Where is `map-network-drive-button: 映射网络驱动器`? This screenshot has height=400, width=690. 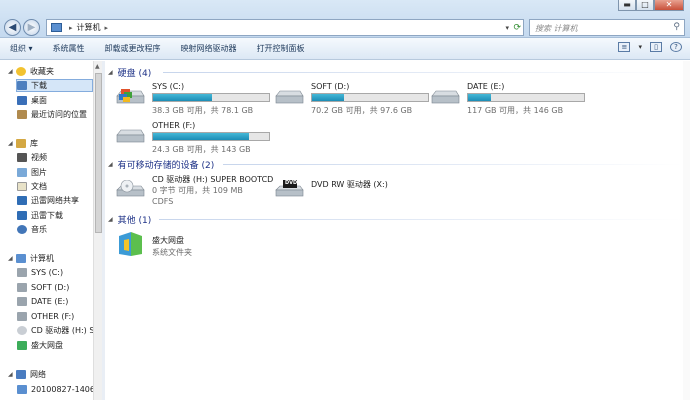
map-network-drive-button: 映射网络驱动器 is located at coordinates (209, 48).